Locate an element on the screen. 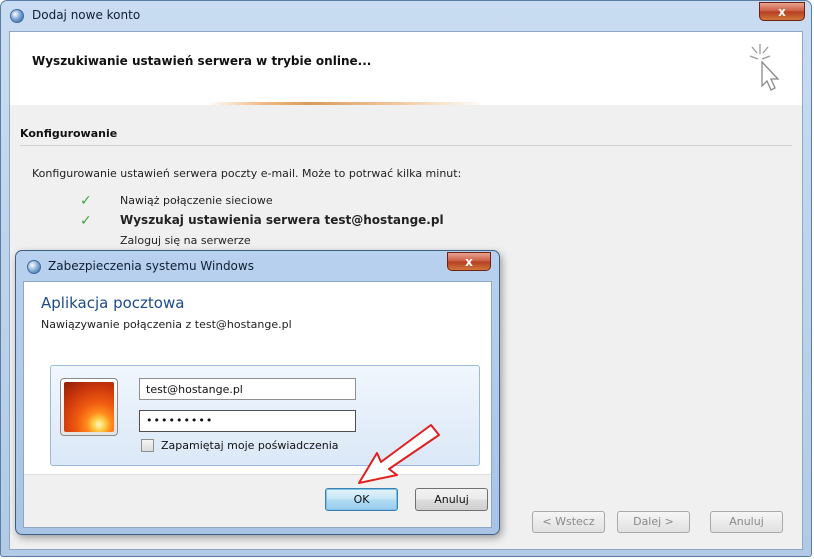 Image resolution: width=814 pixels, height=559 pixels. dialog-close-button: x is located at coordinates (469, 261).